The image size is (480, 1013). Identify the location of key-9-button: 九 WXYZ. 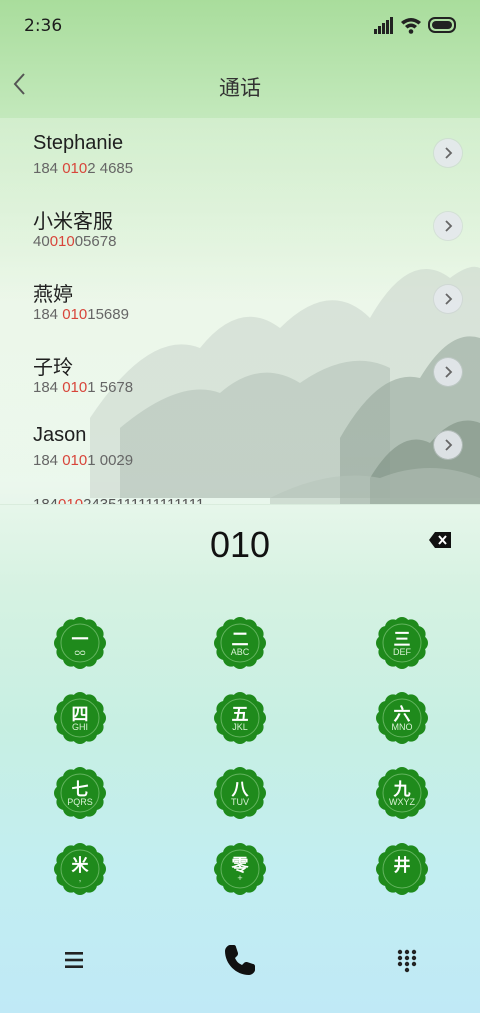
(402, 793).